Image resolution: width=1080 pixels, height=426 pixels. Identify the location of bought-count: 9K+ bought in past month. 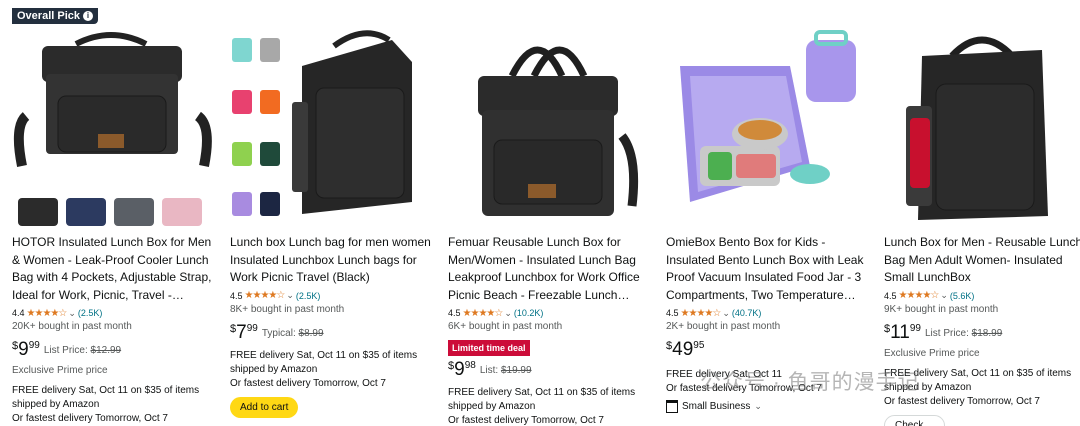
(941, 309).